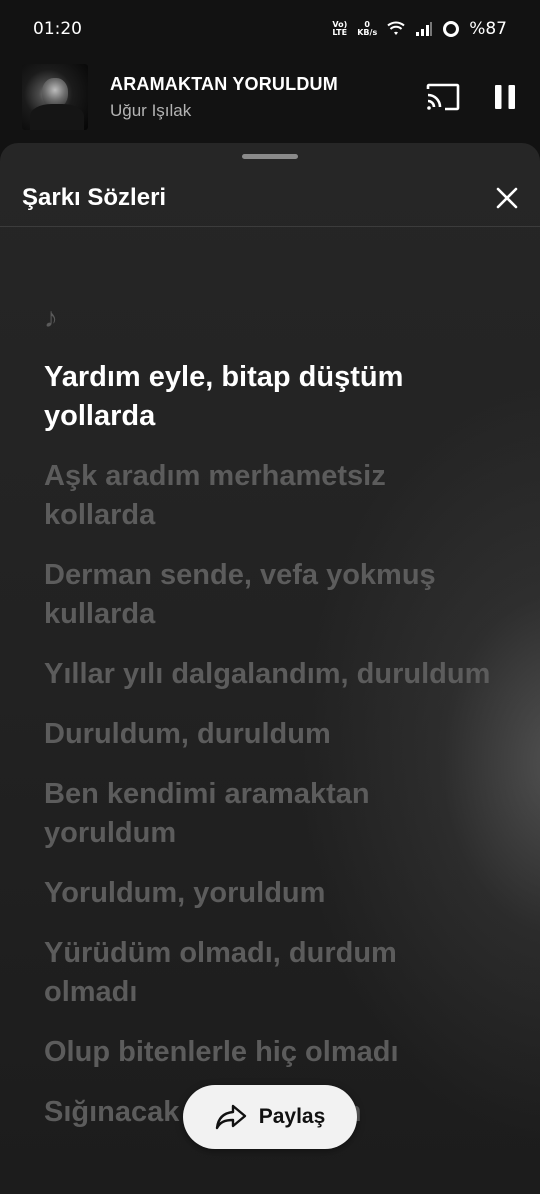 This screenshot has width=540, height=1194. I want to click on close-button, so click(507, 198).